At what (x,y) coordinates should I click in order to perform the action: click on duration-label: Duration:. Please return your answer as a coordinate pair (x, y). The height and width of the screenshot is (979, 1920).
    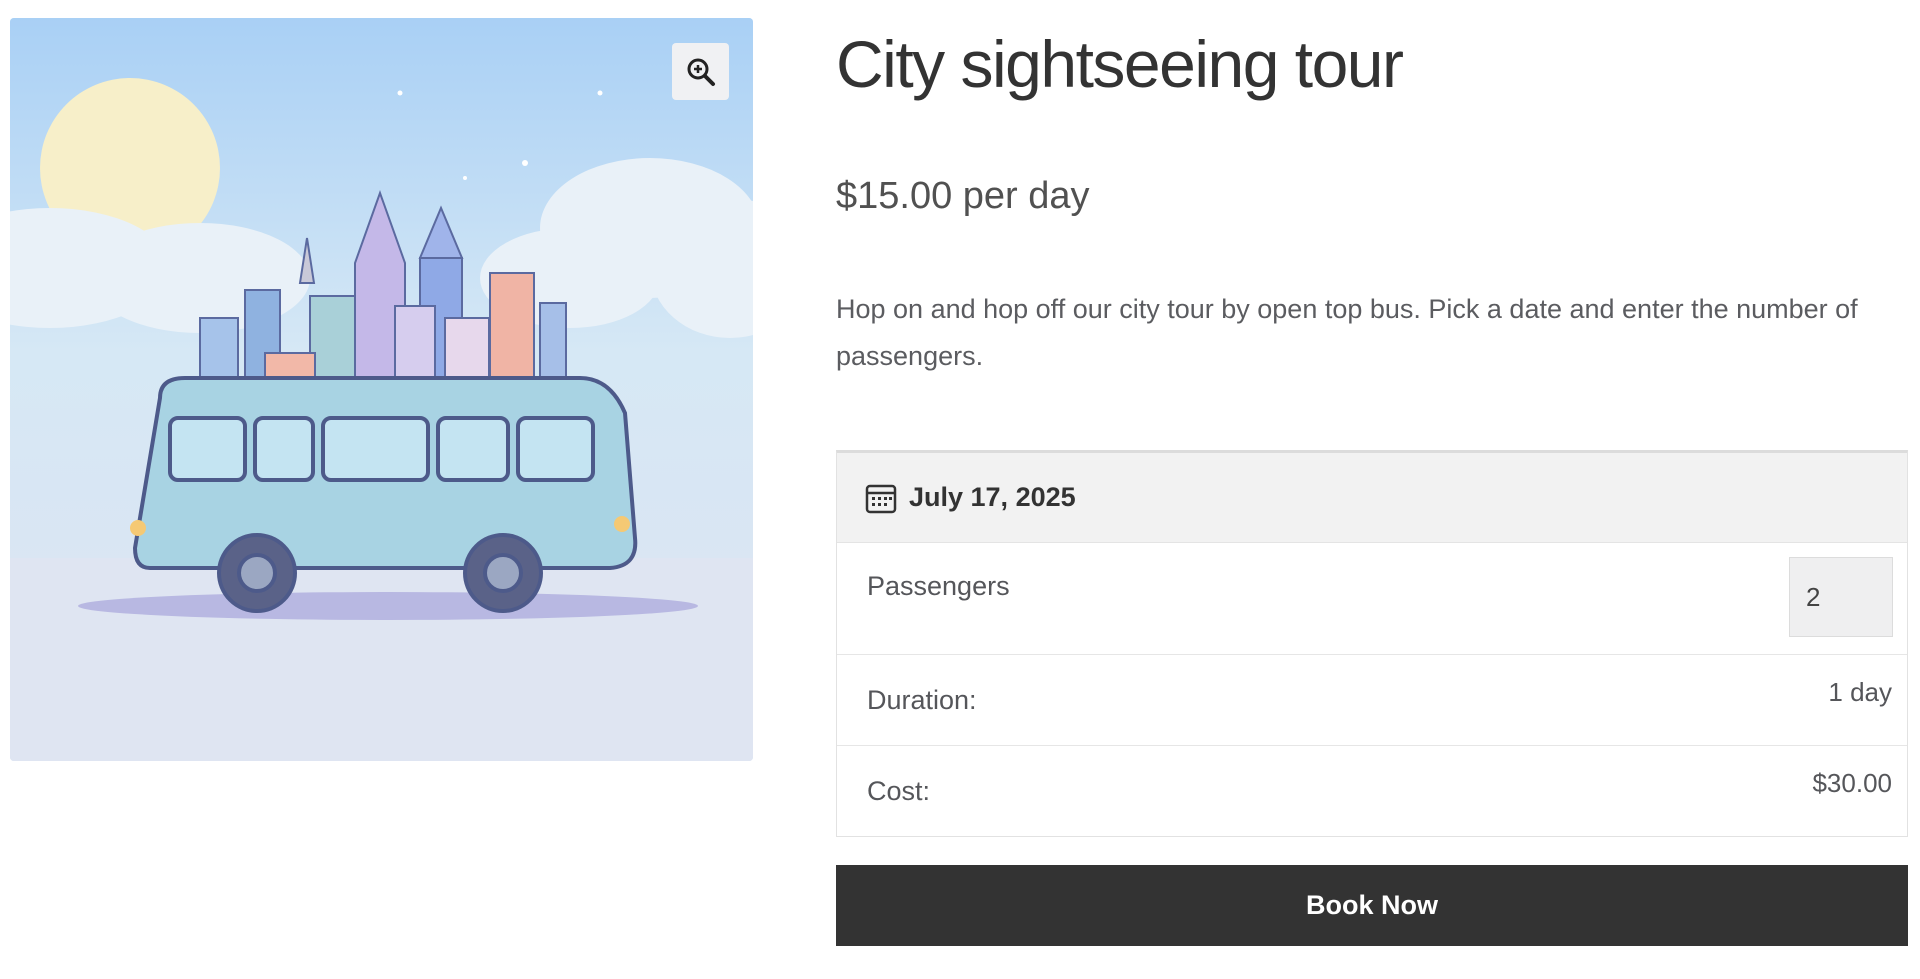
    Looking at the image, I should click on (922, 700).